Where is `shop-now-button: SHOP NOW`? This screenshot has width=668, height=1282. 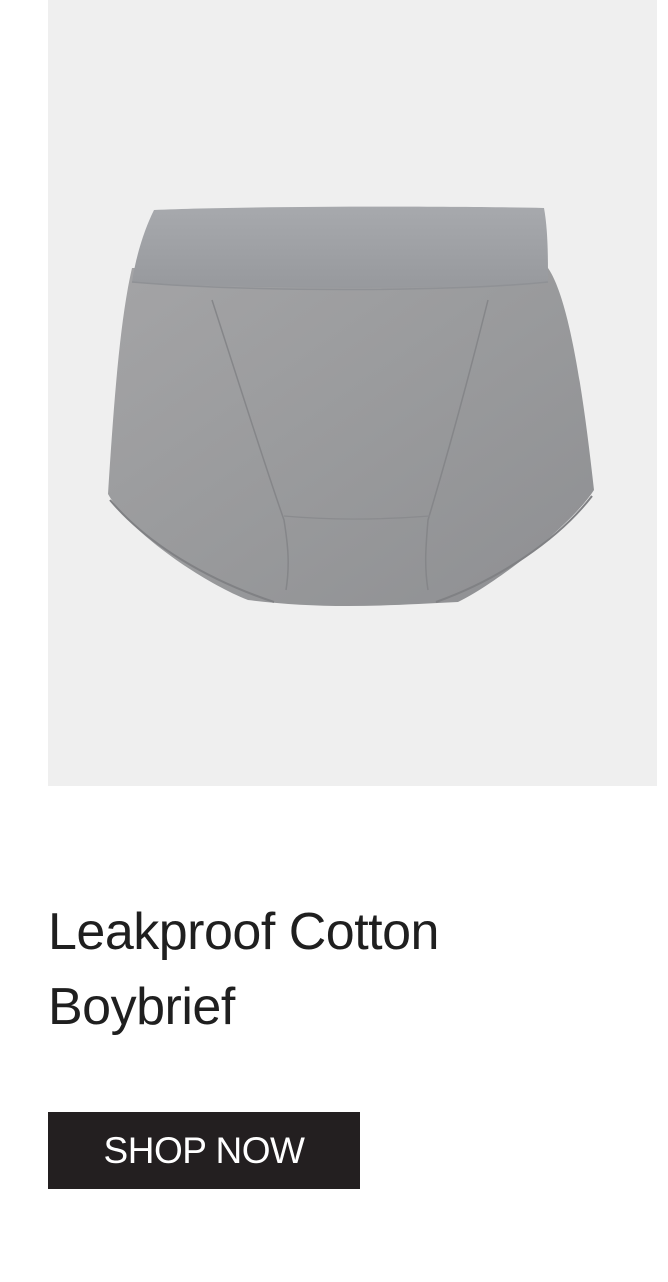
shop-now-button: SHOP NOW is located at coordinates (204, 1150).